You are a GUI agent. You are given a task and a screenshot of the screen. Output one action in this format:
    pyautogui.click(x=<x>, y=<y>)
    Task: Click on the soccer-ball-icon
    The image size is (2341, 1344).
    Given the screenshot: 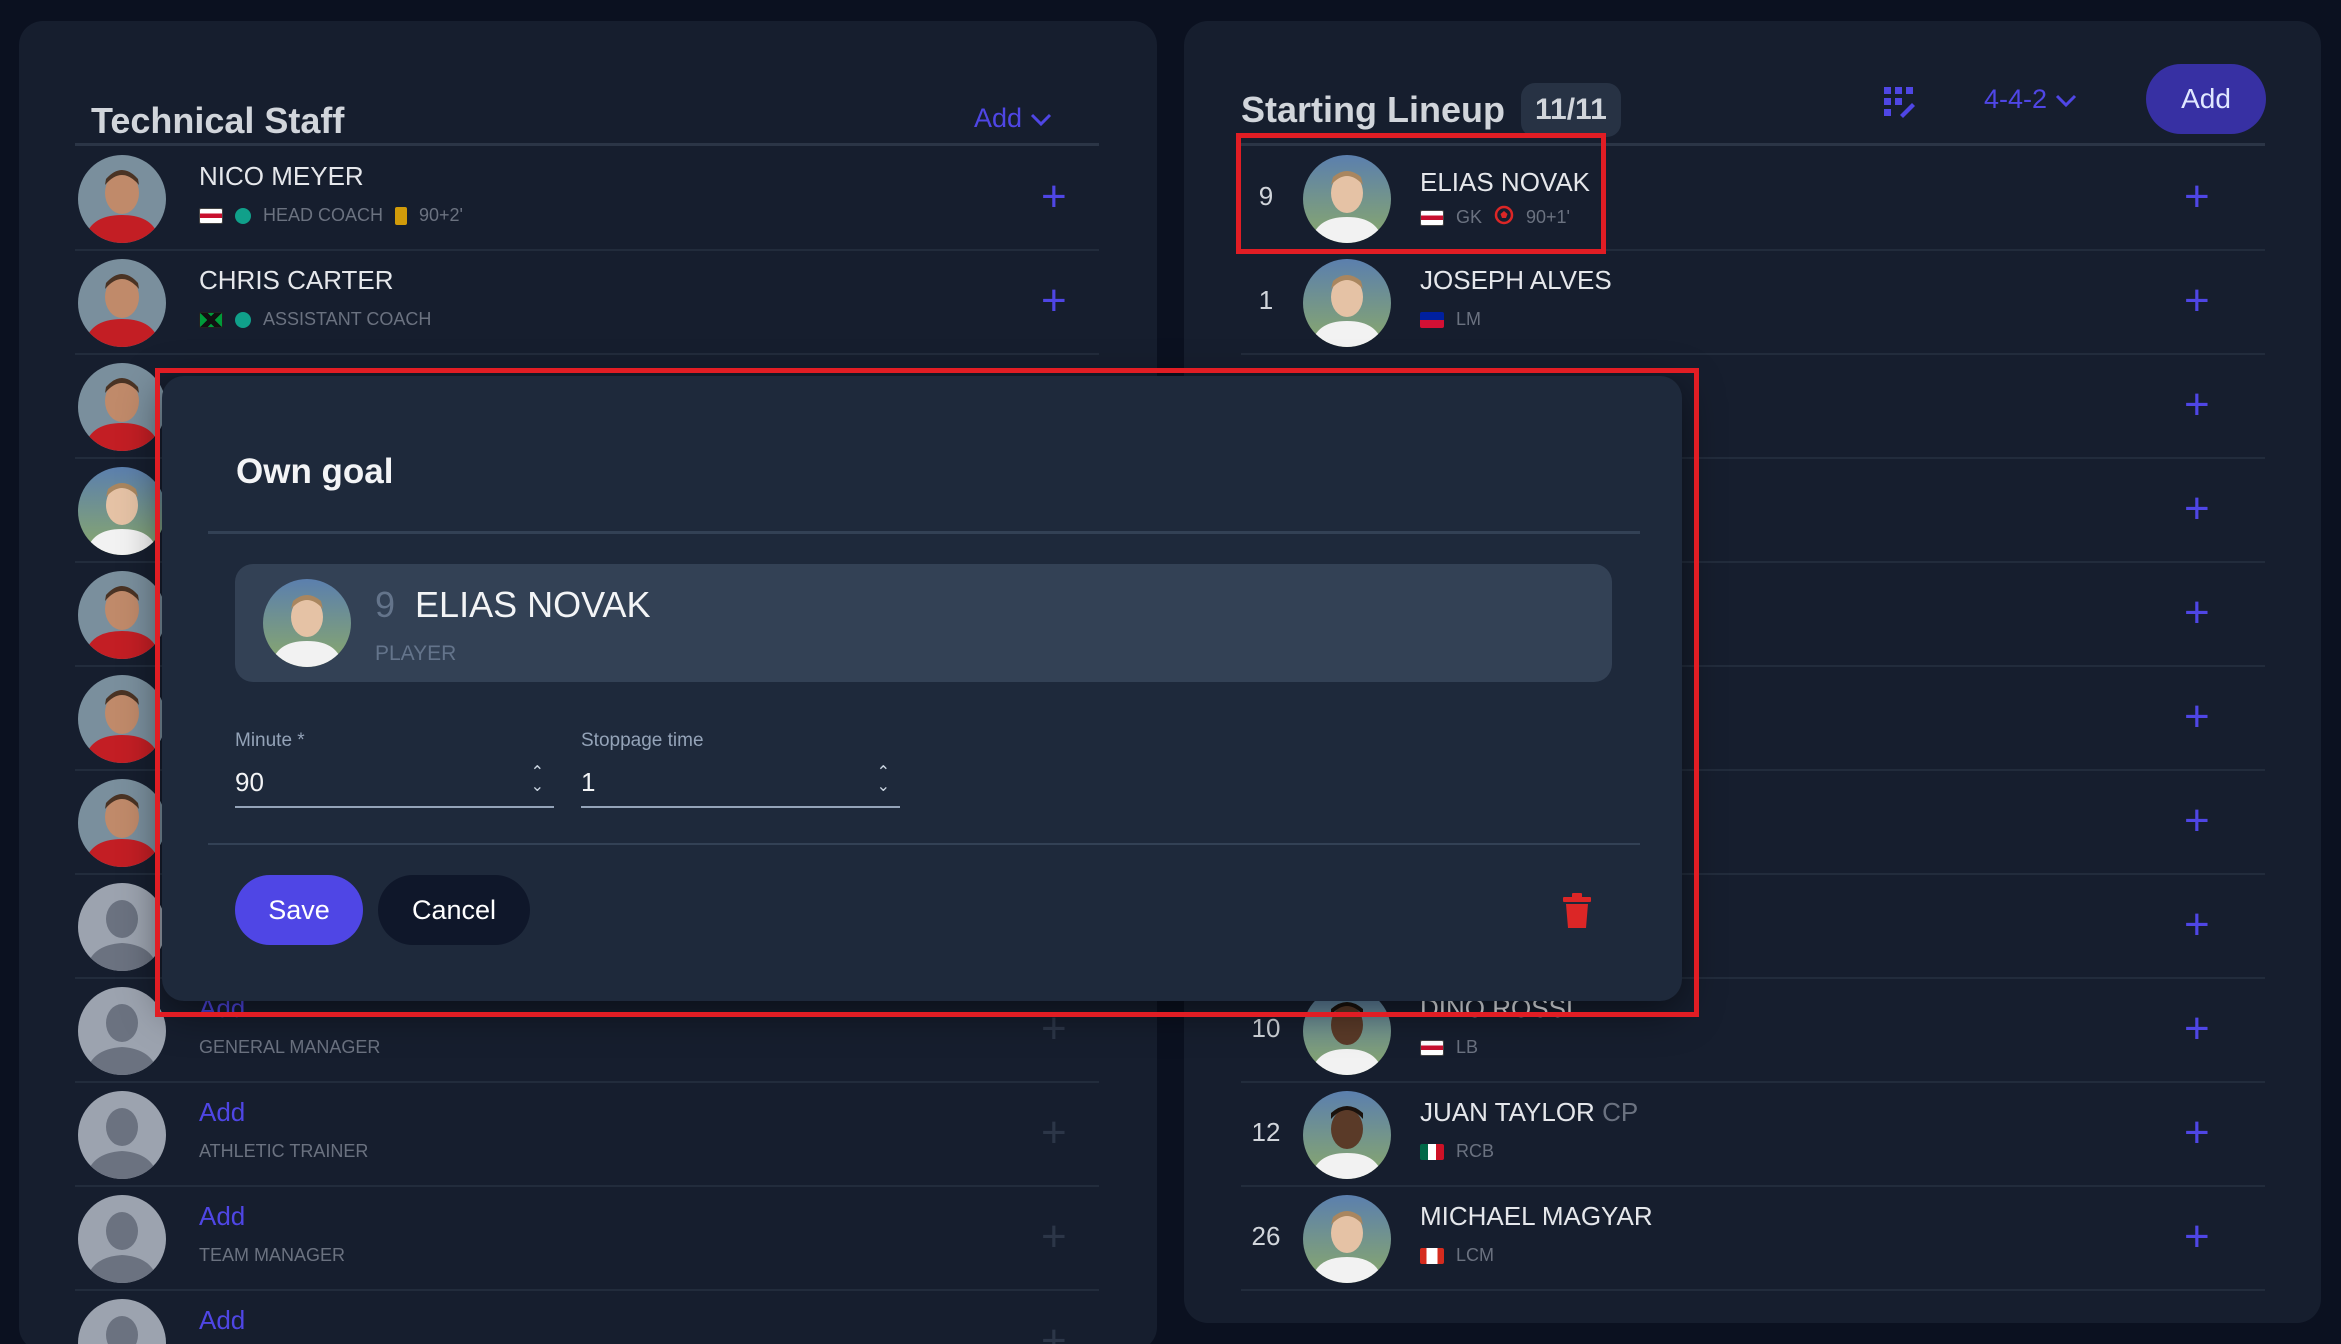 What is the action you would take?
    pyautogui.click(x=1504, y=217)
    